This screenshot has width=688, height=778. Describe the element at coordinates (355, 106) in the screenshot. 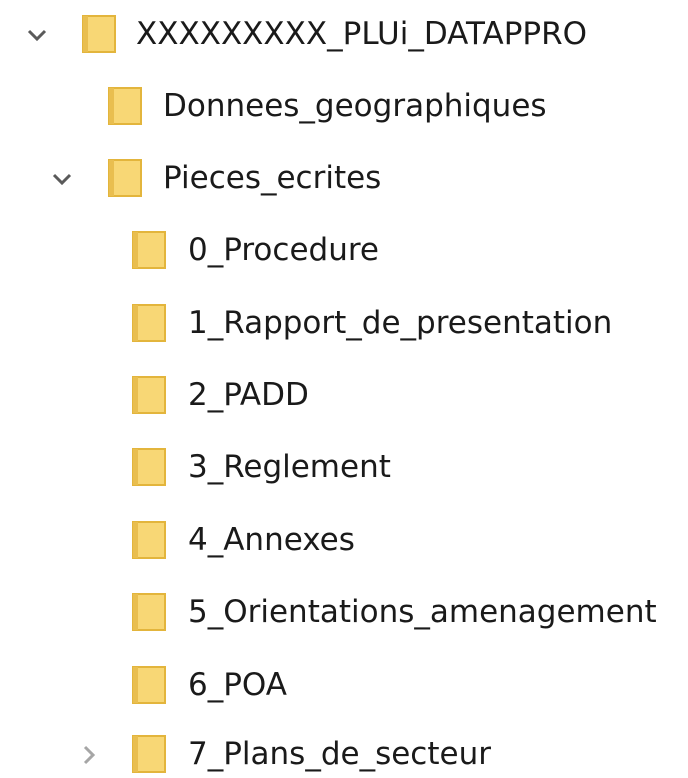

I see `tree-item-label: Donnees_geographiques` at that location.